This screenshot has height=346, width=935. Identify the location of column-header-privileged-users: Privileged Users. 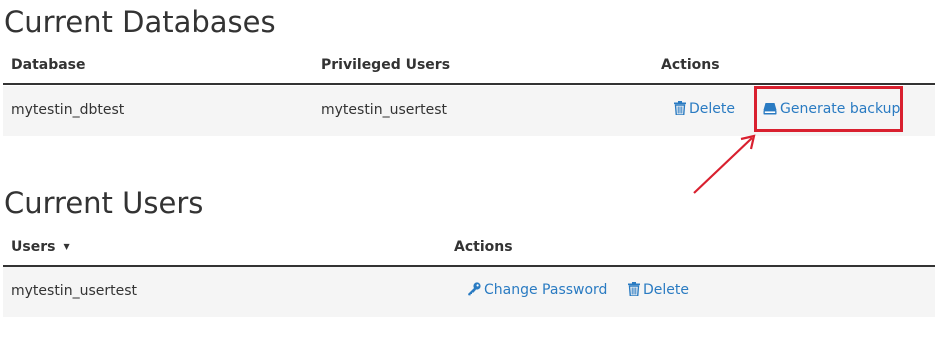
(385, 65).